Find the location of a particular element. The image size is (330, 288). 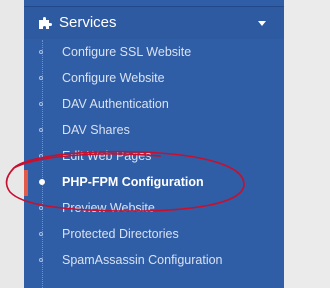

services-title: Services is located at coordinates (88, 22).